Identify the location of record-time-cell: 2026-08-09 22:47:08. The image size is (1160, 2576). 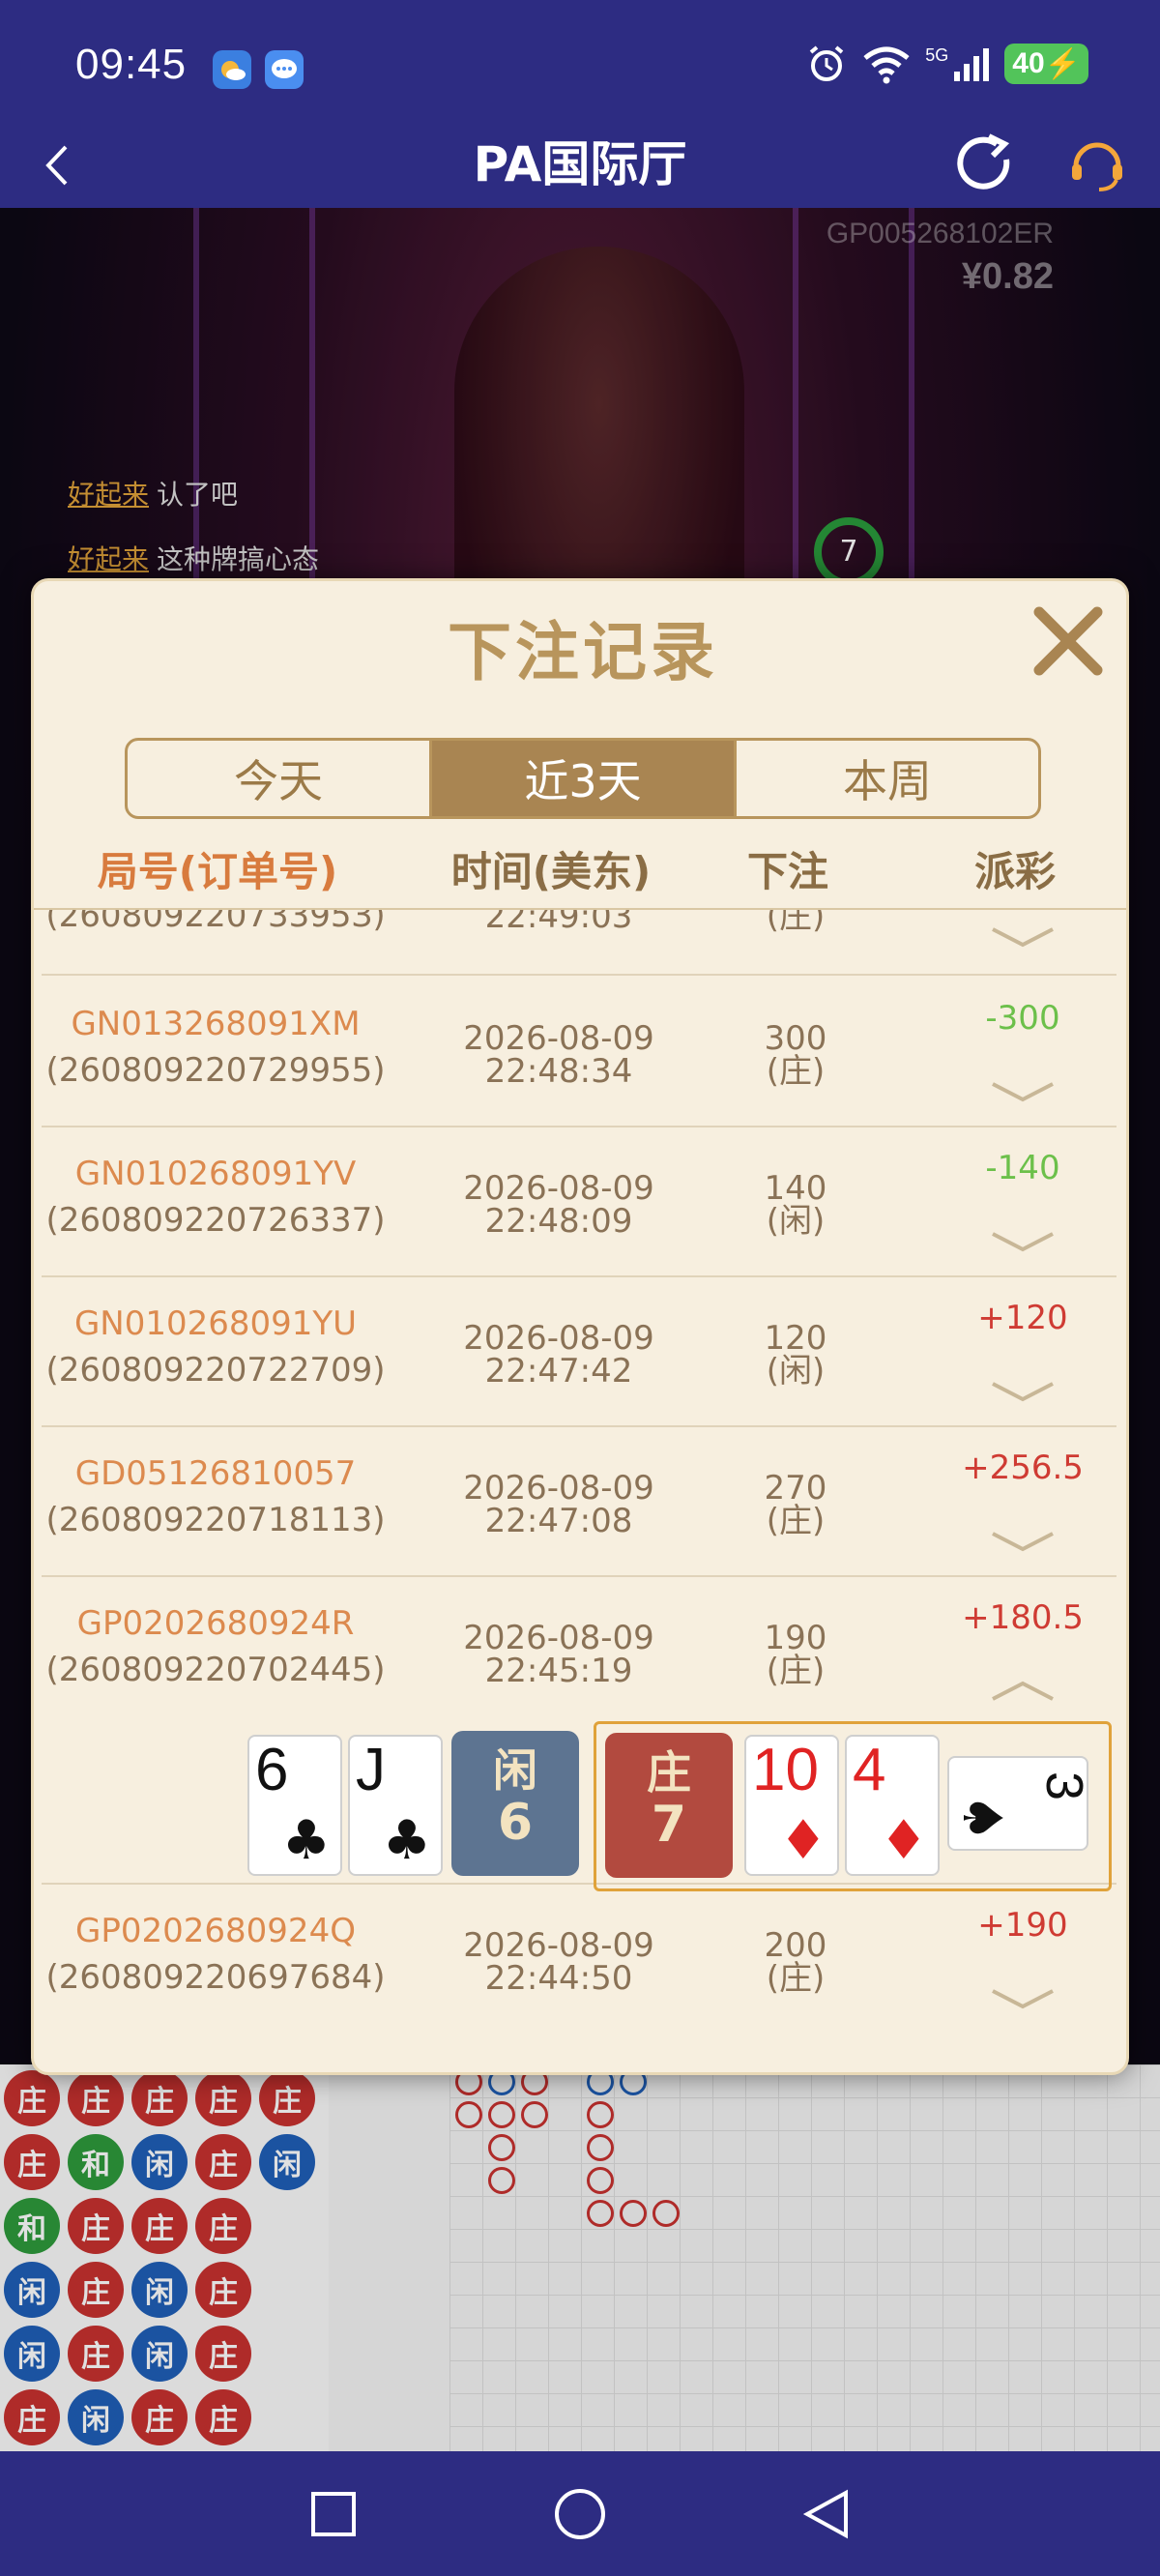
(559, 1504).